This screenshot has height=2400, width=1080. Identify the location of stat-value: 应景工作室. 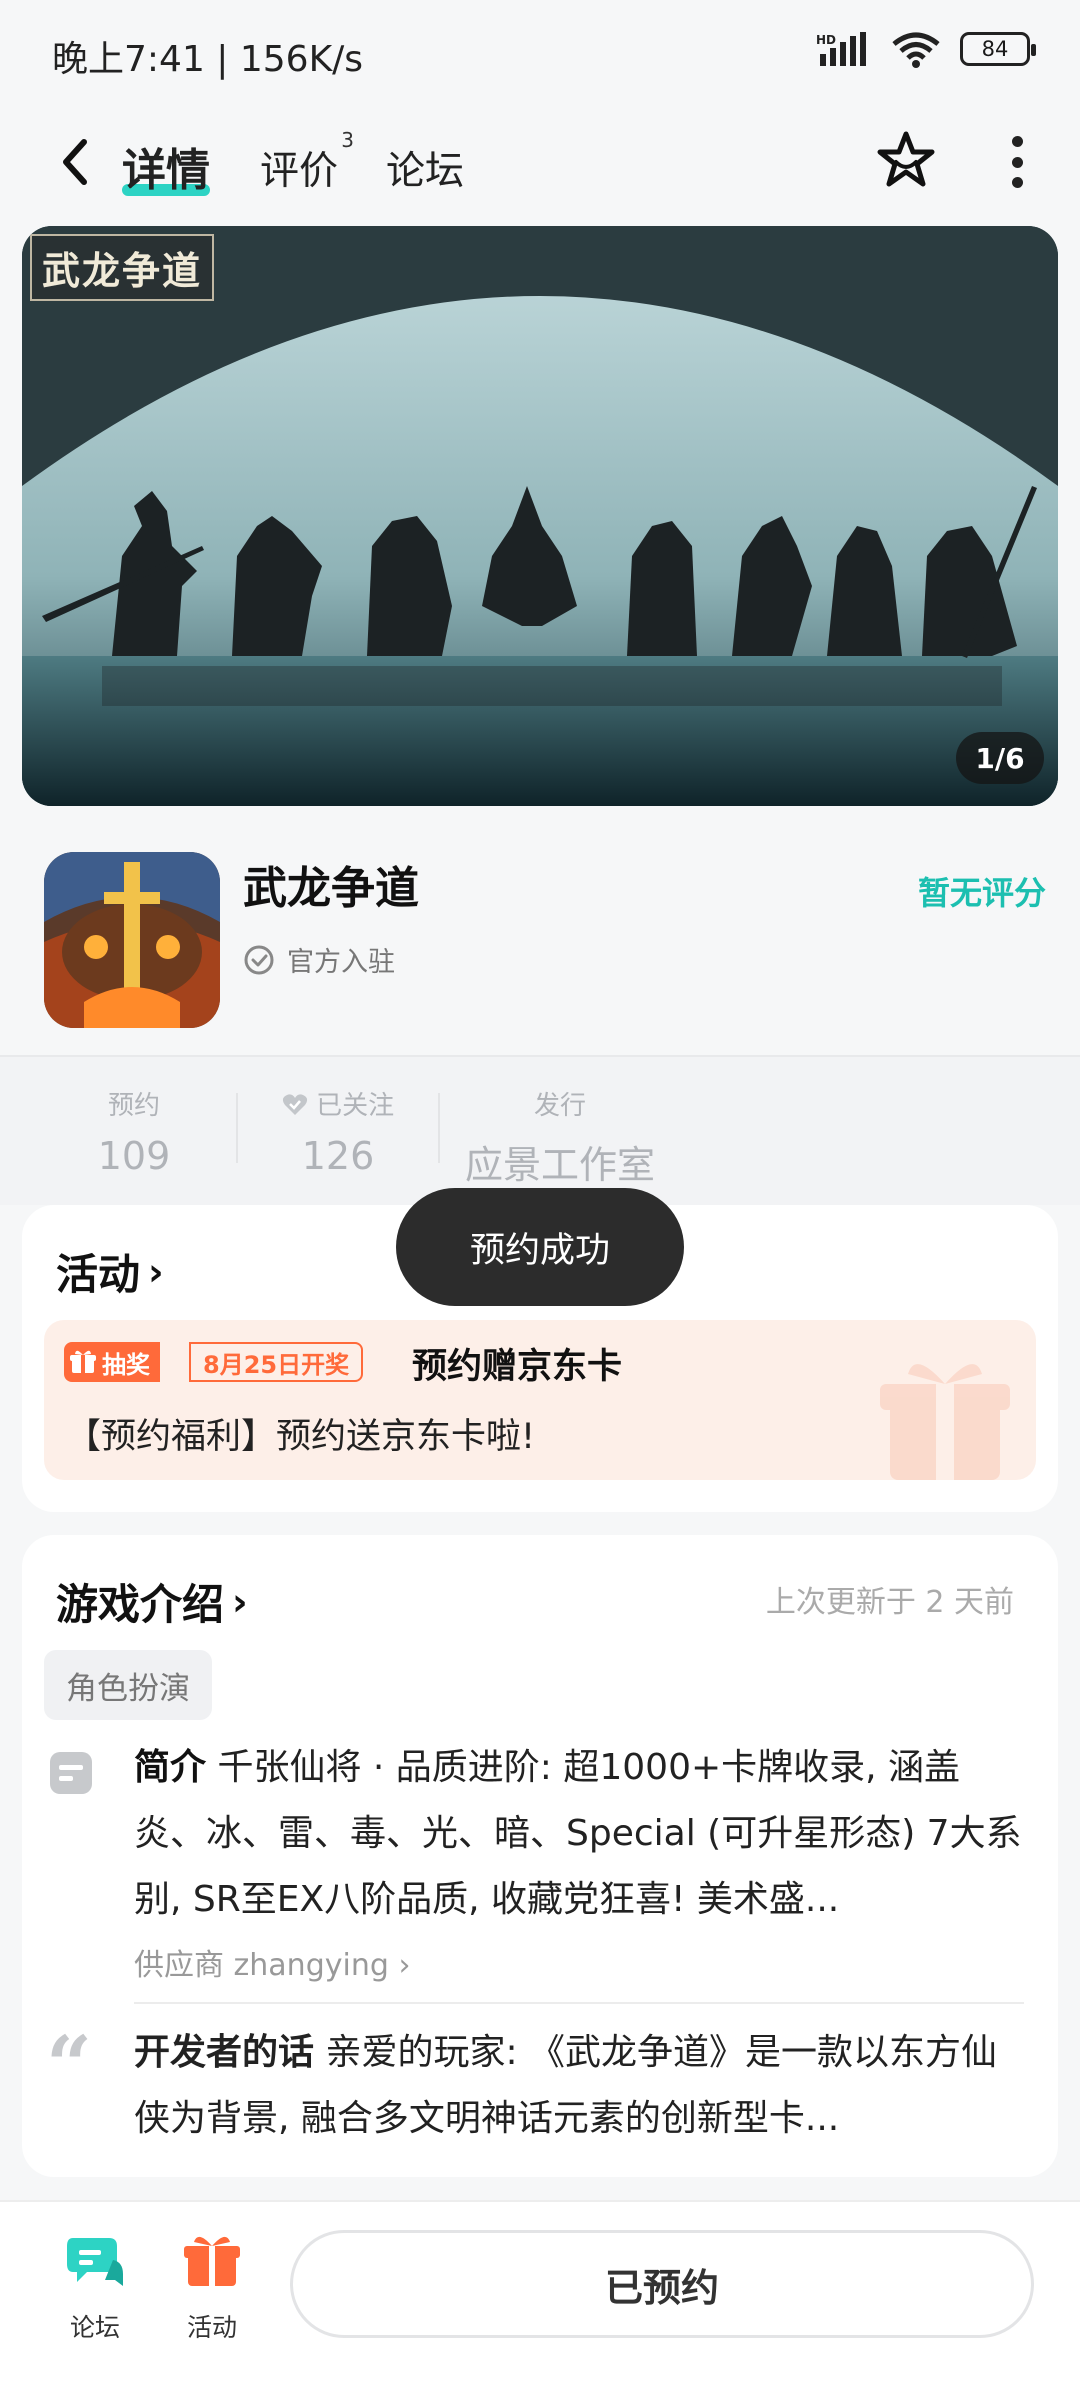
(559, 1165).